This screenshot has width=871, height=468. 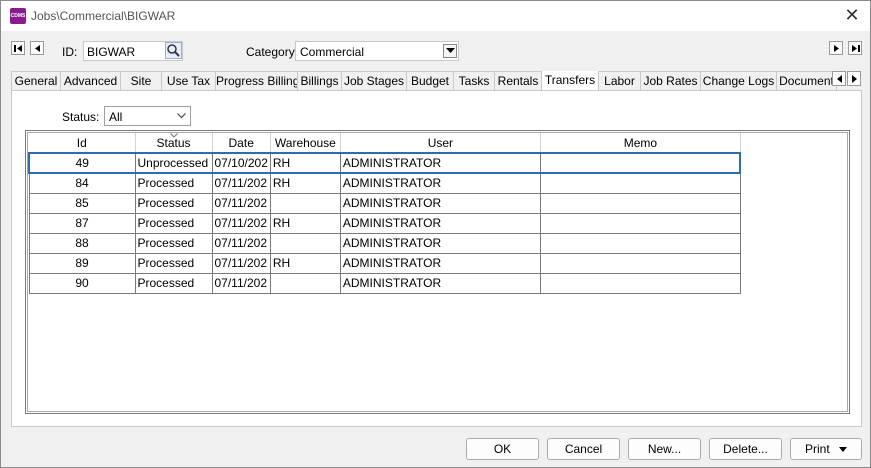 I want to click on close-icon: ✕, so click(x=852, y=15).